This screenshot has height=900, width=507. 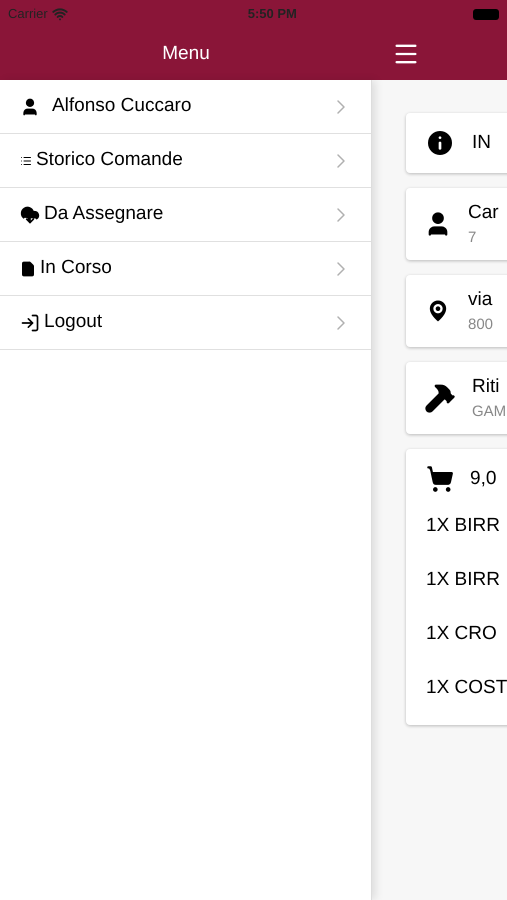 I want to click on order-line: 1X CRO, so click(x=461, y=634).